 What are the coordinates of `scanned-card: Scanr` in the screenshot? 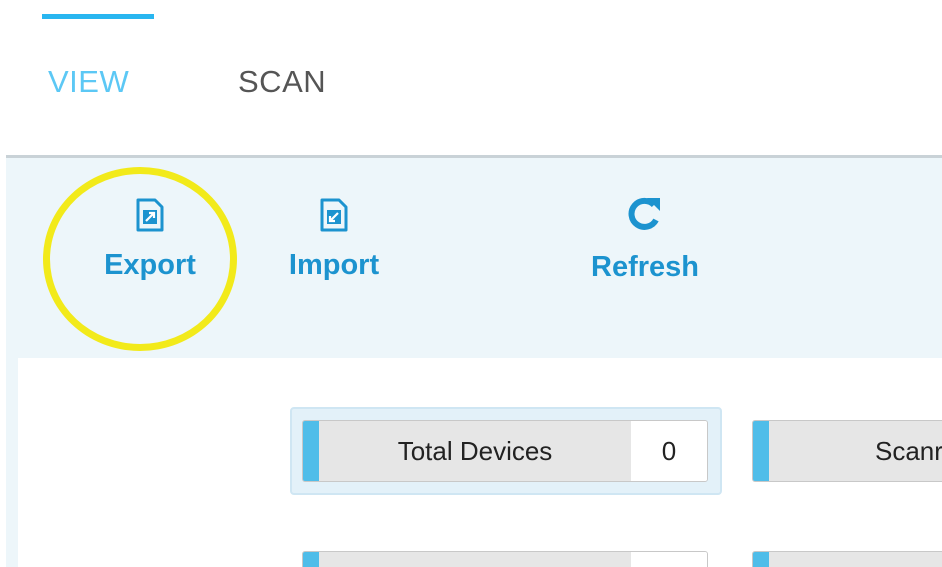 It's located at (847, 451).